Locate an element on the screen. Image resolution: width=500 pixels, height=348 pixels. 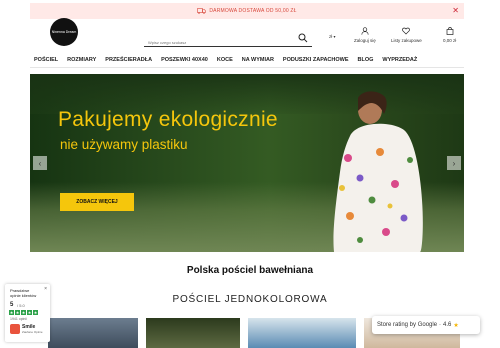
promo-text: DARMOWA DOSTAWA od 50,00 zł is located at coordinates (253, 11).